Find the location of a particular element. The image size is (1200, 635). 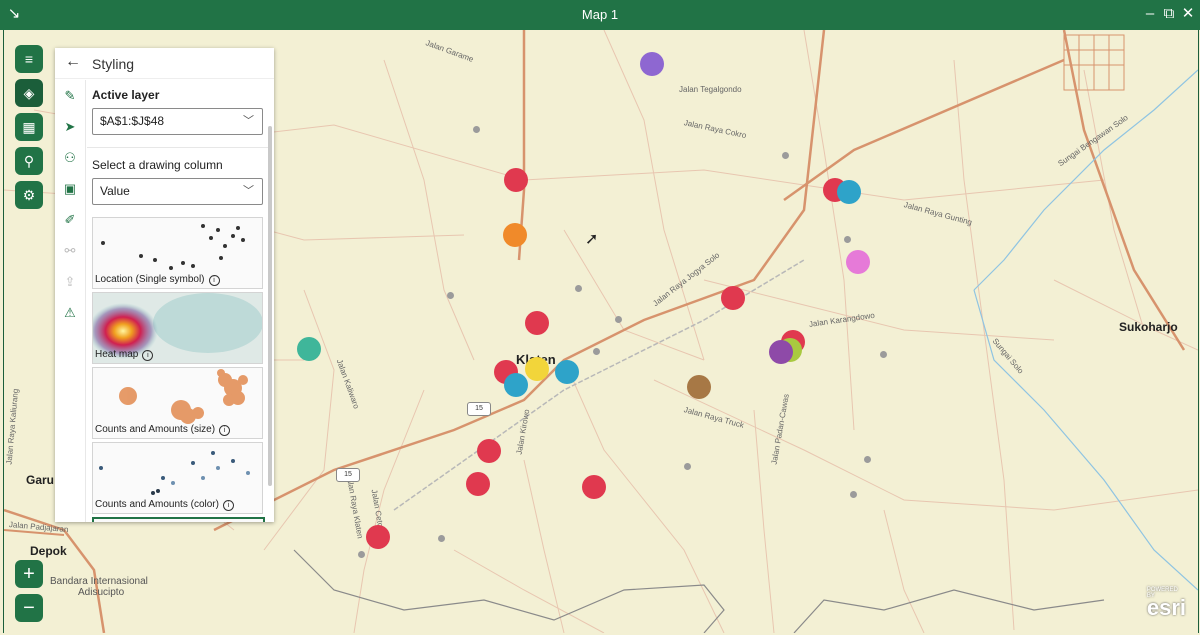

road-label: Jalan Tegalgondo is located at coordinates (710, 89).